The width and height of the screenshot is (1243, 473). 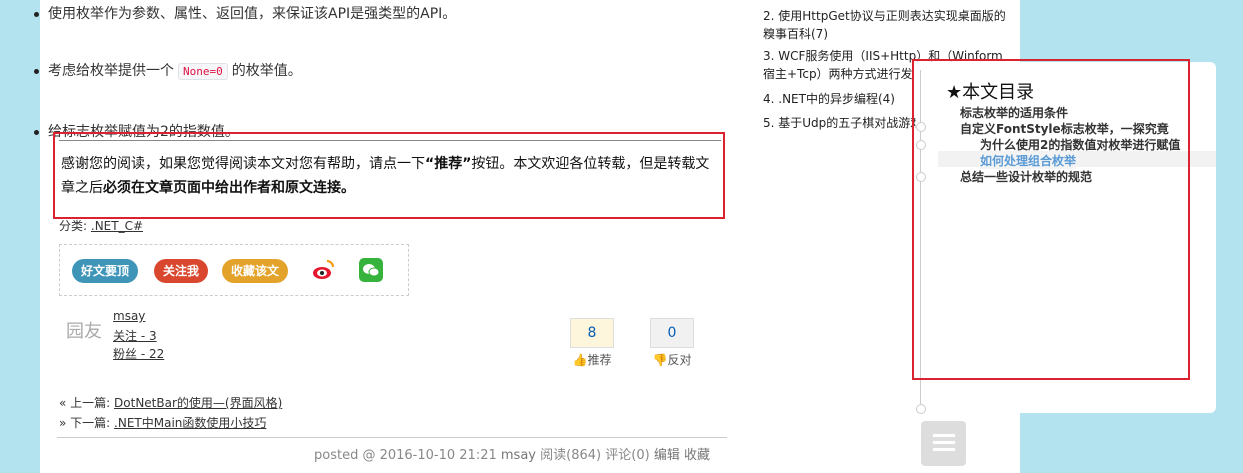 I want to click on footer-divider, so click(x=392, y=437).